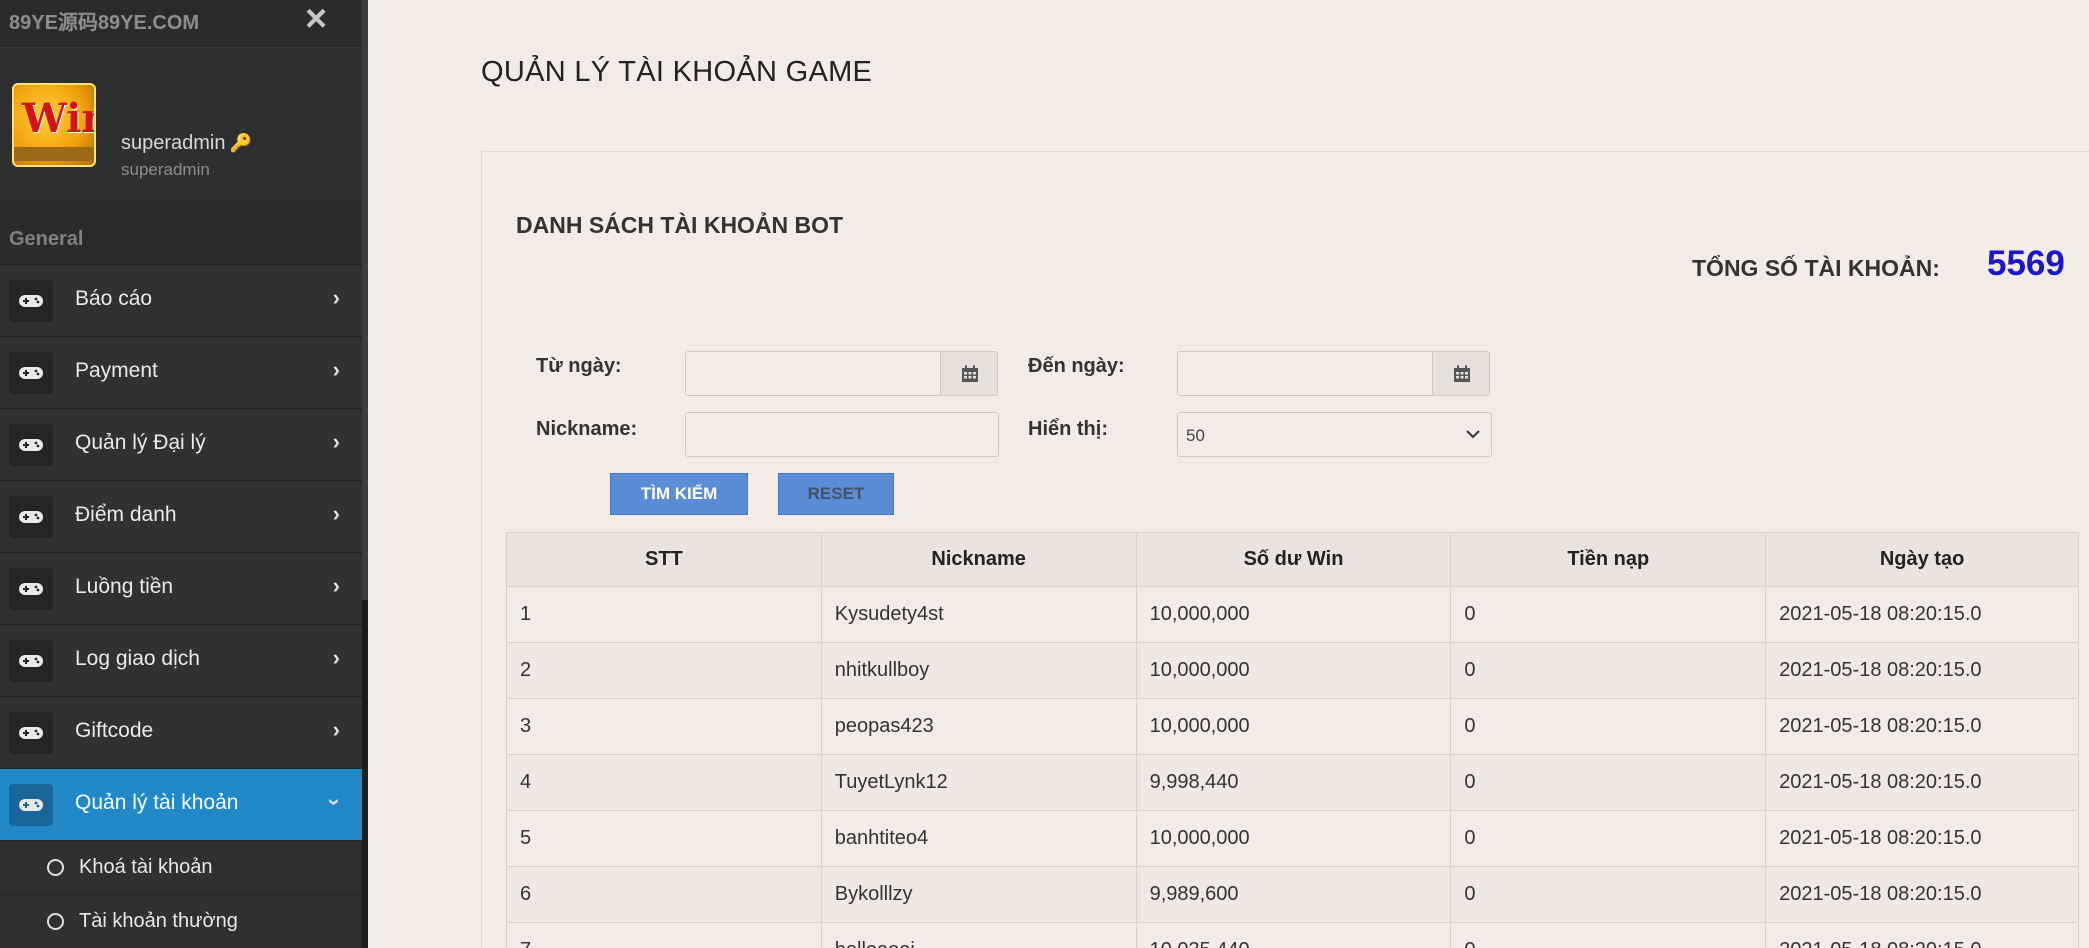  What do you see at coordinates (146, 867) in the screenshot?
I see `sidebar-subitem-label: Khoá tài khoản` at bounding box center [146, 867].